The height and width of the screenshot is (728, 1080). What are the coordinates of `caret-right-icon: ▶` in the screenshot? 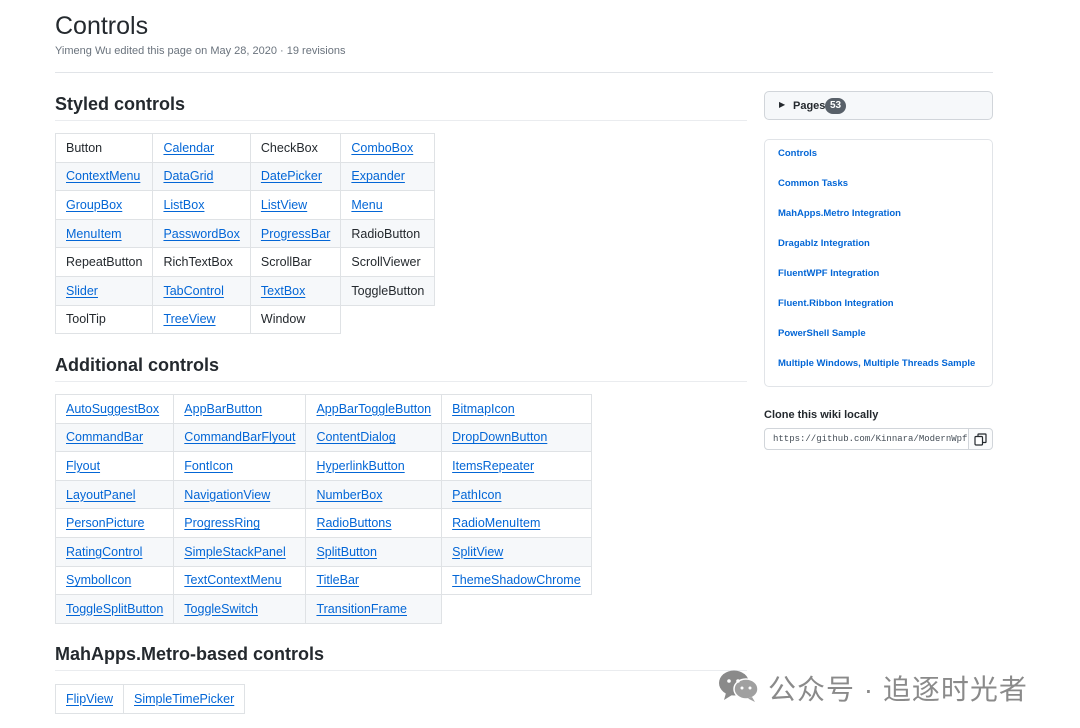 It's located at (782, 104).